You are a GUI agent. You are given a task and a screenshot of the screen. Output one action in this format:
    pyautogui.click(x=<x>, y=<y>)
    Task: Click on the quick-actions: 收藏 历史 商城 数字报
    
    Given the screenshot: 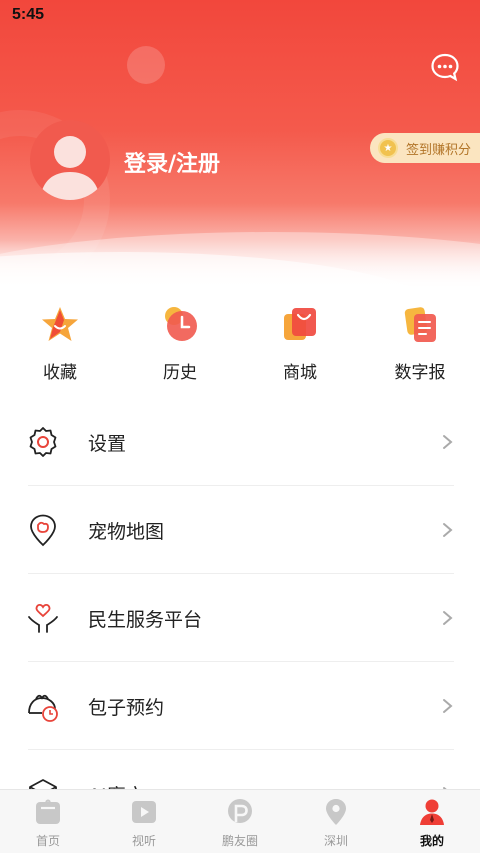 What is the action you would take?
    pyautogui.click(x=240, y=342)
    